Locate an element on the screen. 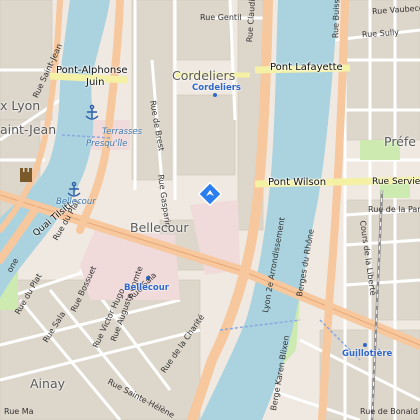  diamond-arrow-icon is located at coordinates (210, 194).